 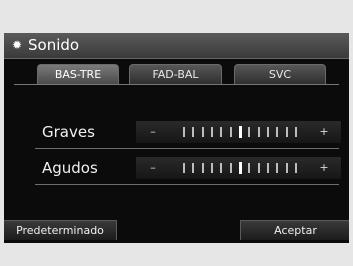 I want to click on treble-level-ticks, so click(x=240, y=168).